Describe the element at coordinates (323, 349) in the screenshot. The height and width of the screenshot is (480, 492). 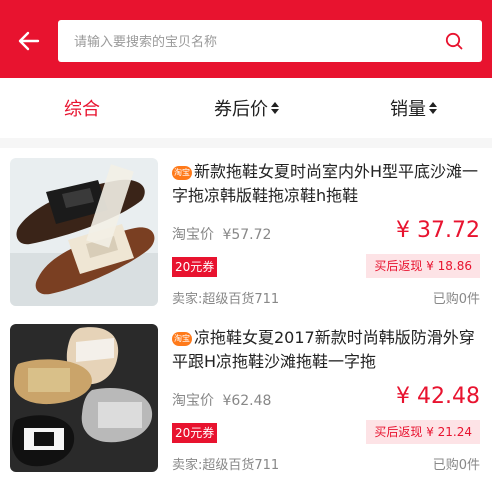
I see `product-title-text: 凉拖鞋女夏2017新款时尚韩版防滑外穿平跟H凉拖鞋沙滩拖鞋一字拖` at that location.